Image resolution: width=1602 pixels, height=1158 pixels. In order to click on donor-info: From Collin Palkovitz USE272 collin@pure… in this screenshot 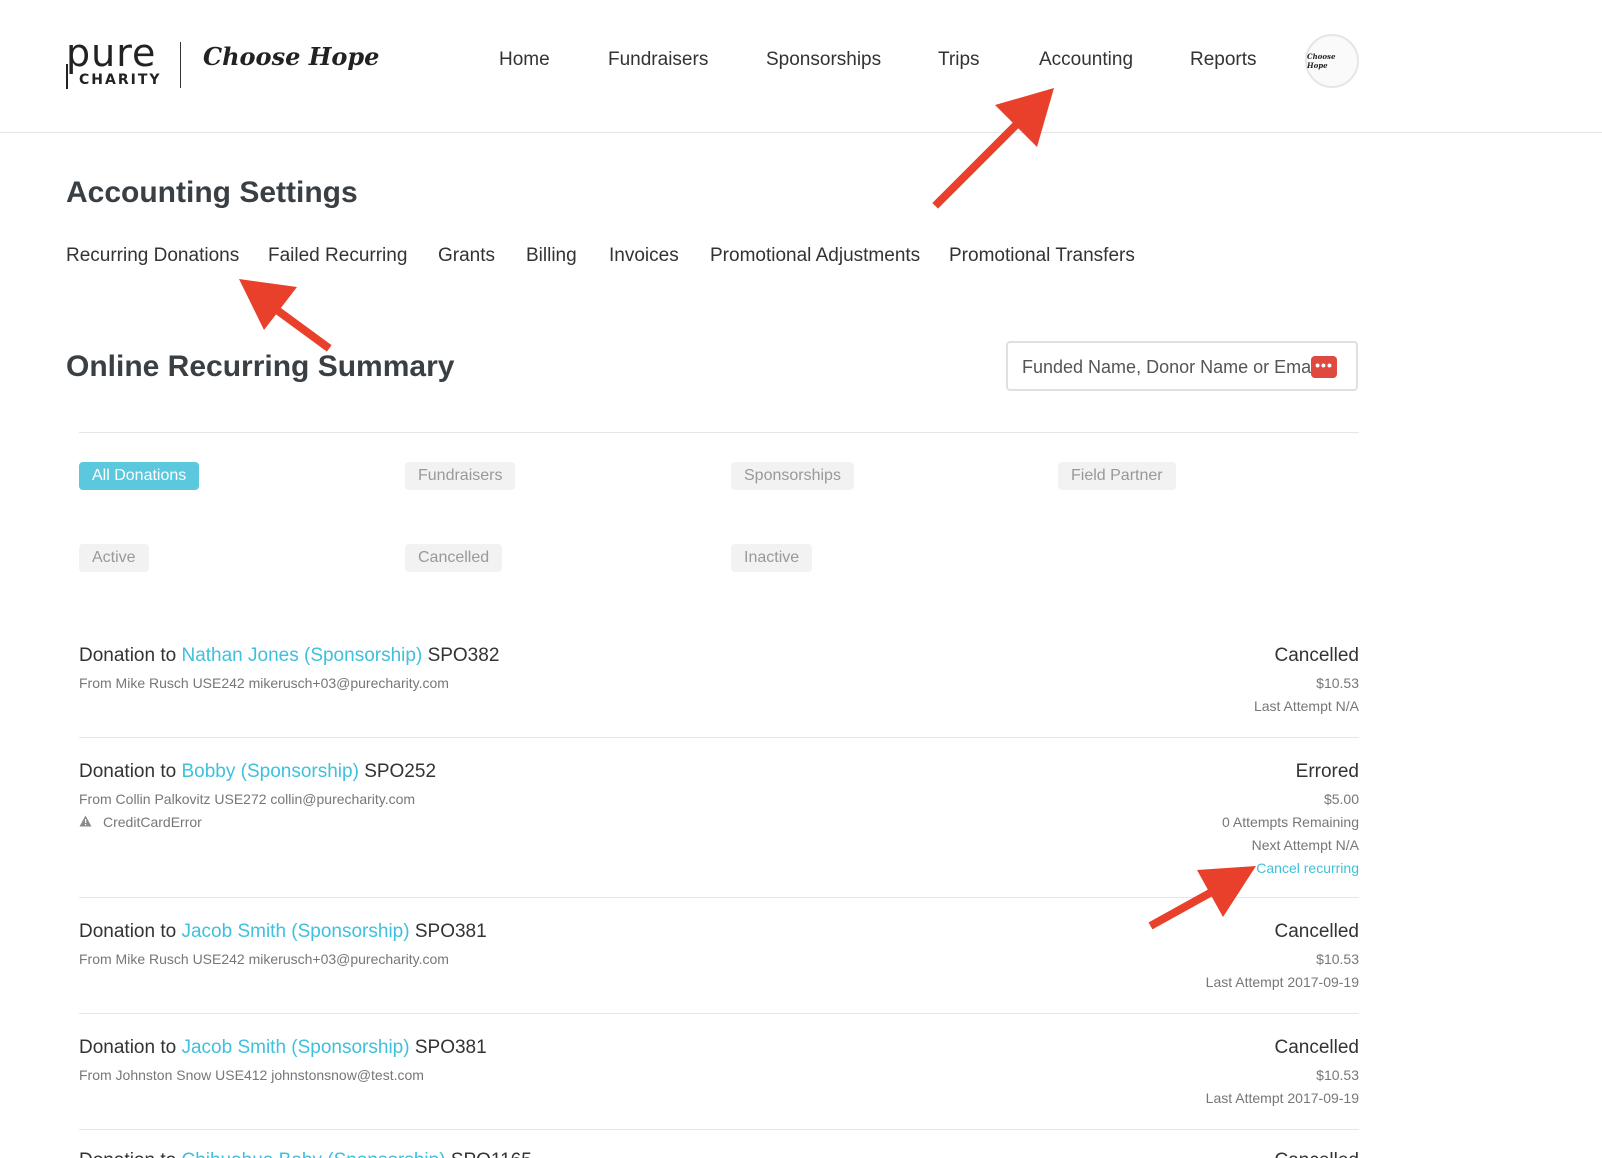, I will do `click(247, 799)`.